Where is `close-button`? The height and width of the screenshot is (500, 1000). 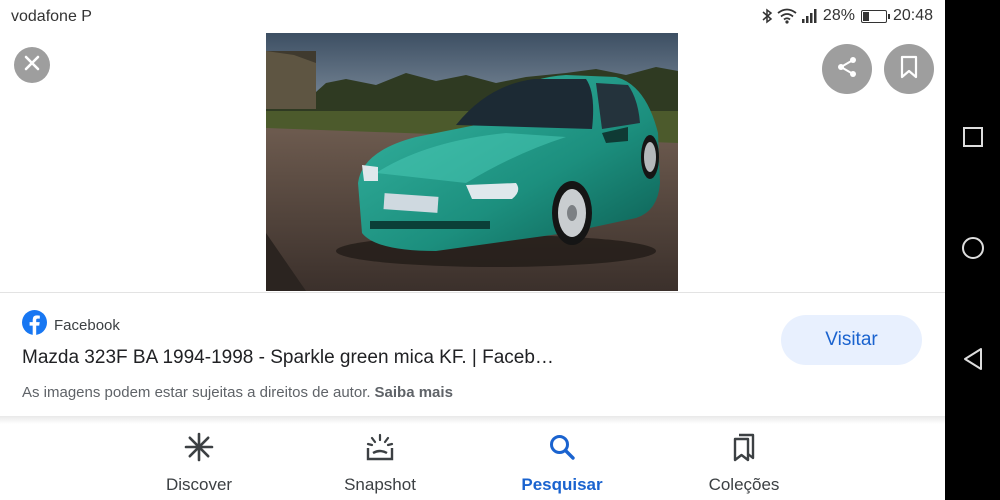 close-button is located at coordinates (32, 65).